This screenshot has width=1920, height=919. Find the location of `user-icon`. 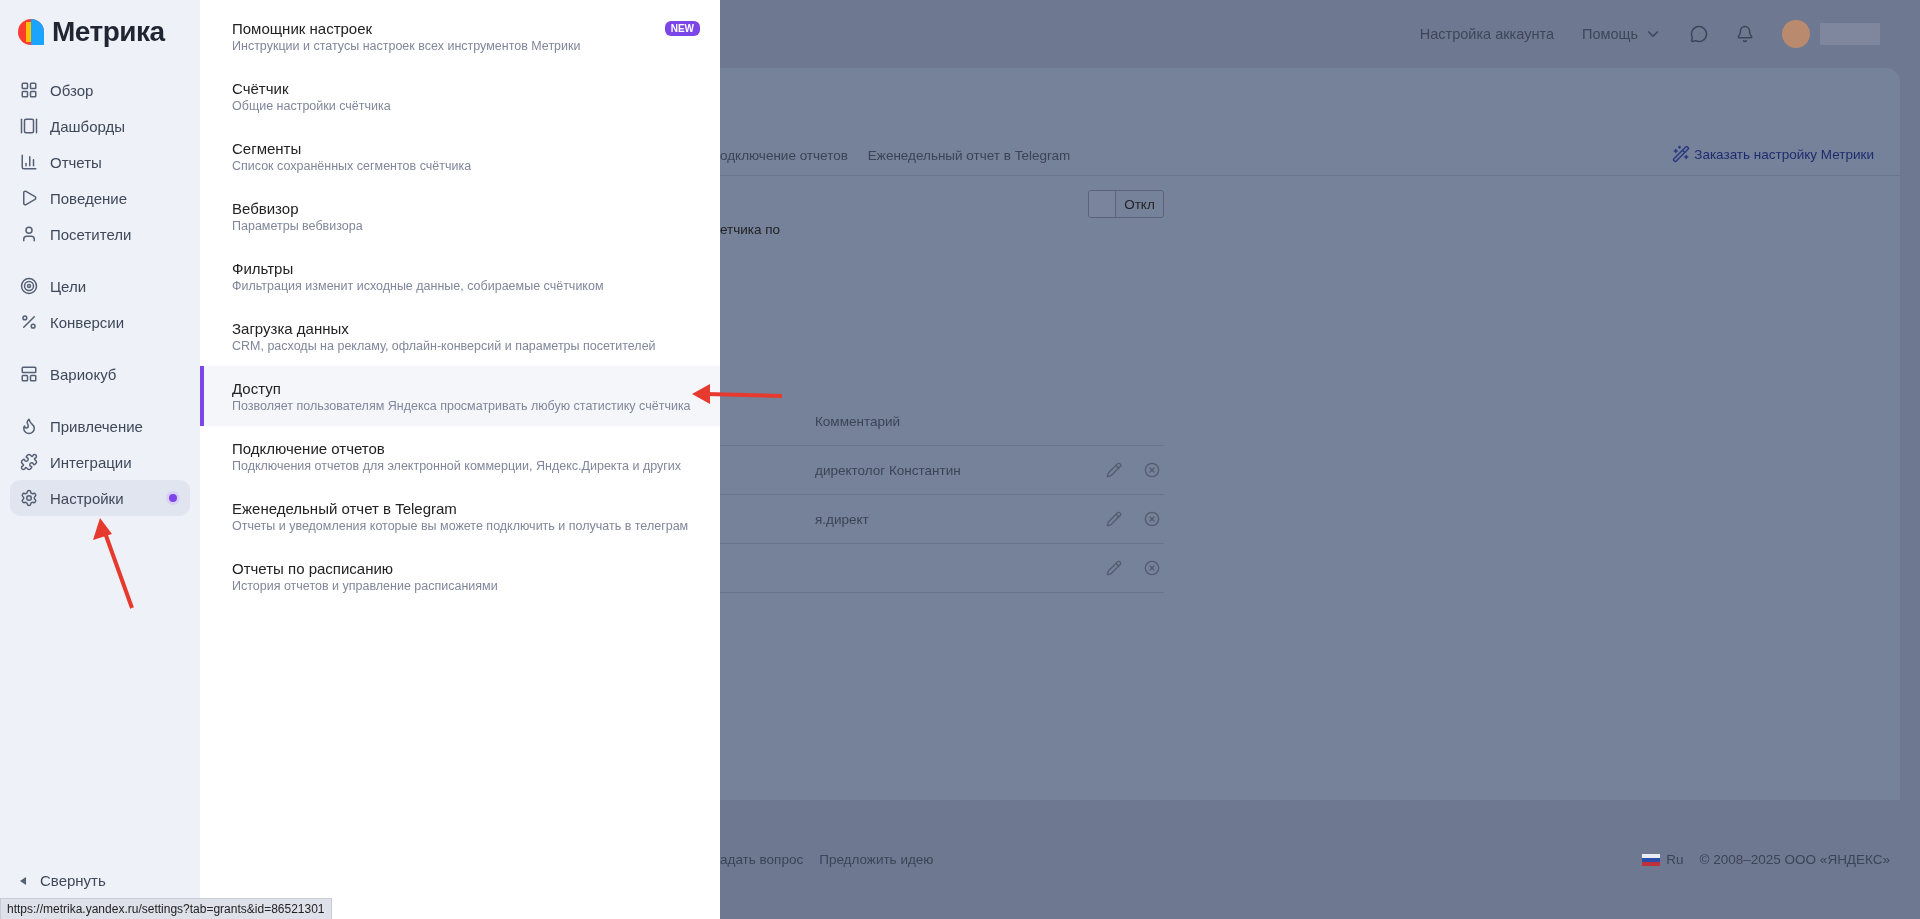

user-icon is located at coordinates (29, 234).